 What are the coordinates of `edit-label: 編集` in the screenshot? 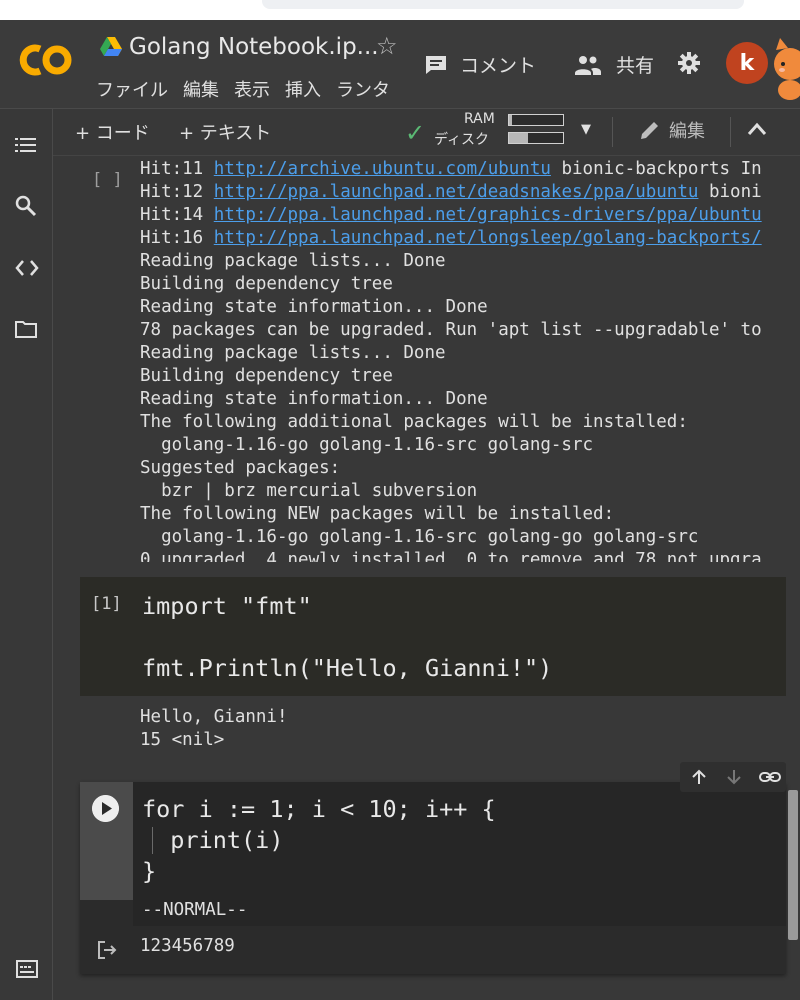 It's located at (687, 131).